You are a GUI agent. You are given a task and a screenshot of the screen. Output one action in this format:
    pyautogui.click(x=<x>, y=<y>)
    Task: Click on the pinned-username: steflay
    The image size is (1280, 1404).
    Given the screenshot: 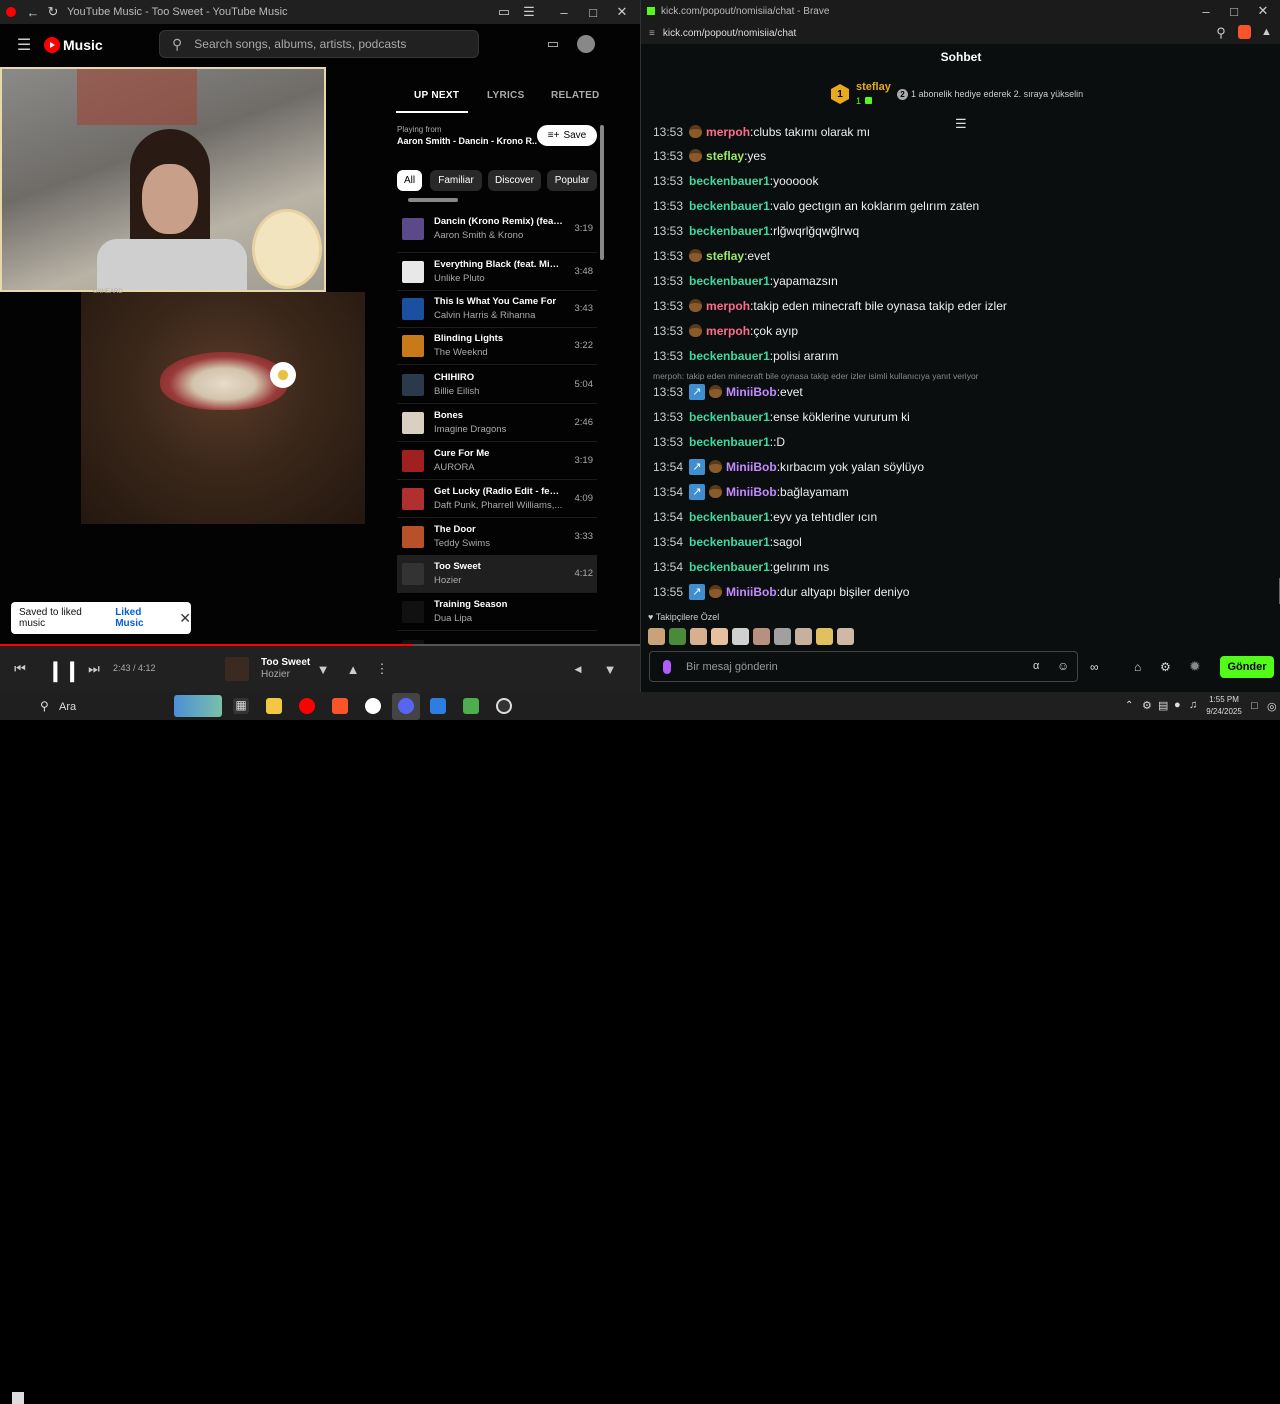 What is the action you would take?
    pyautogui.click(x=873, y=87)
    